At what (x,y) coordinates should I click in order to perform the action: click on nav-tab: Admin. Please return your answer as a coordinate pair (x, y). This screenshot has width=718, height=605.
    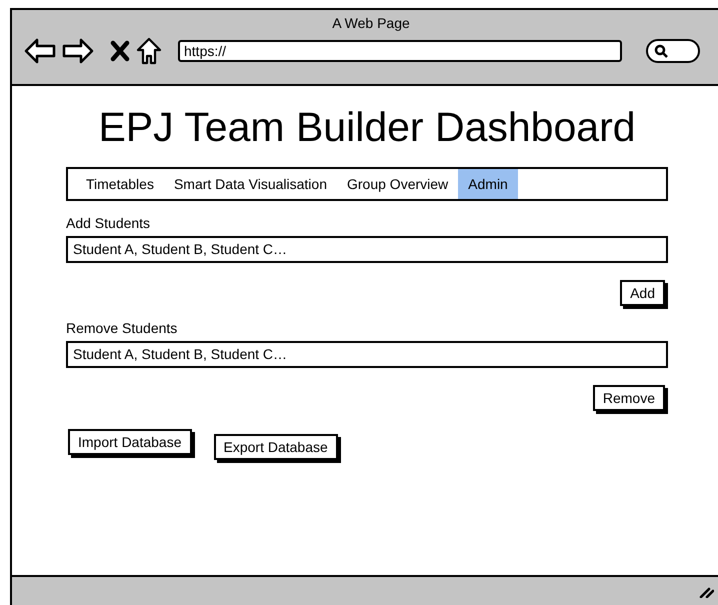
    Looking at the image, I should click on (488, 184).